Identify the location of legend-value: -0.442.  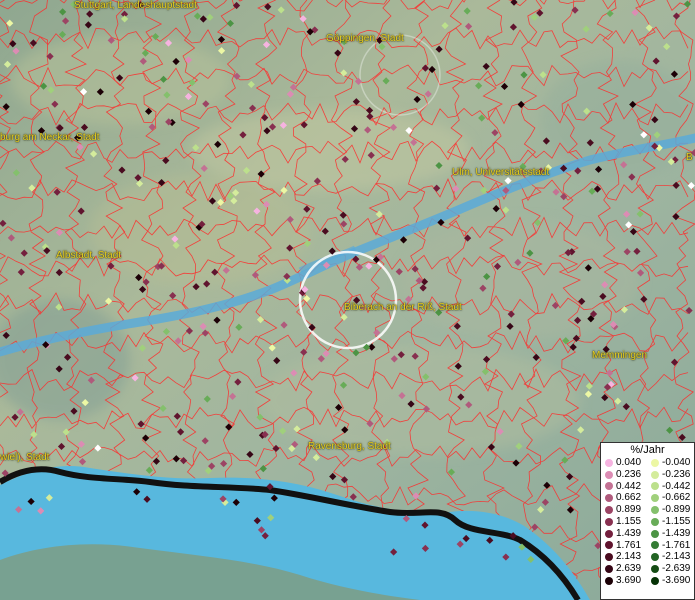
(676, 486).